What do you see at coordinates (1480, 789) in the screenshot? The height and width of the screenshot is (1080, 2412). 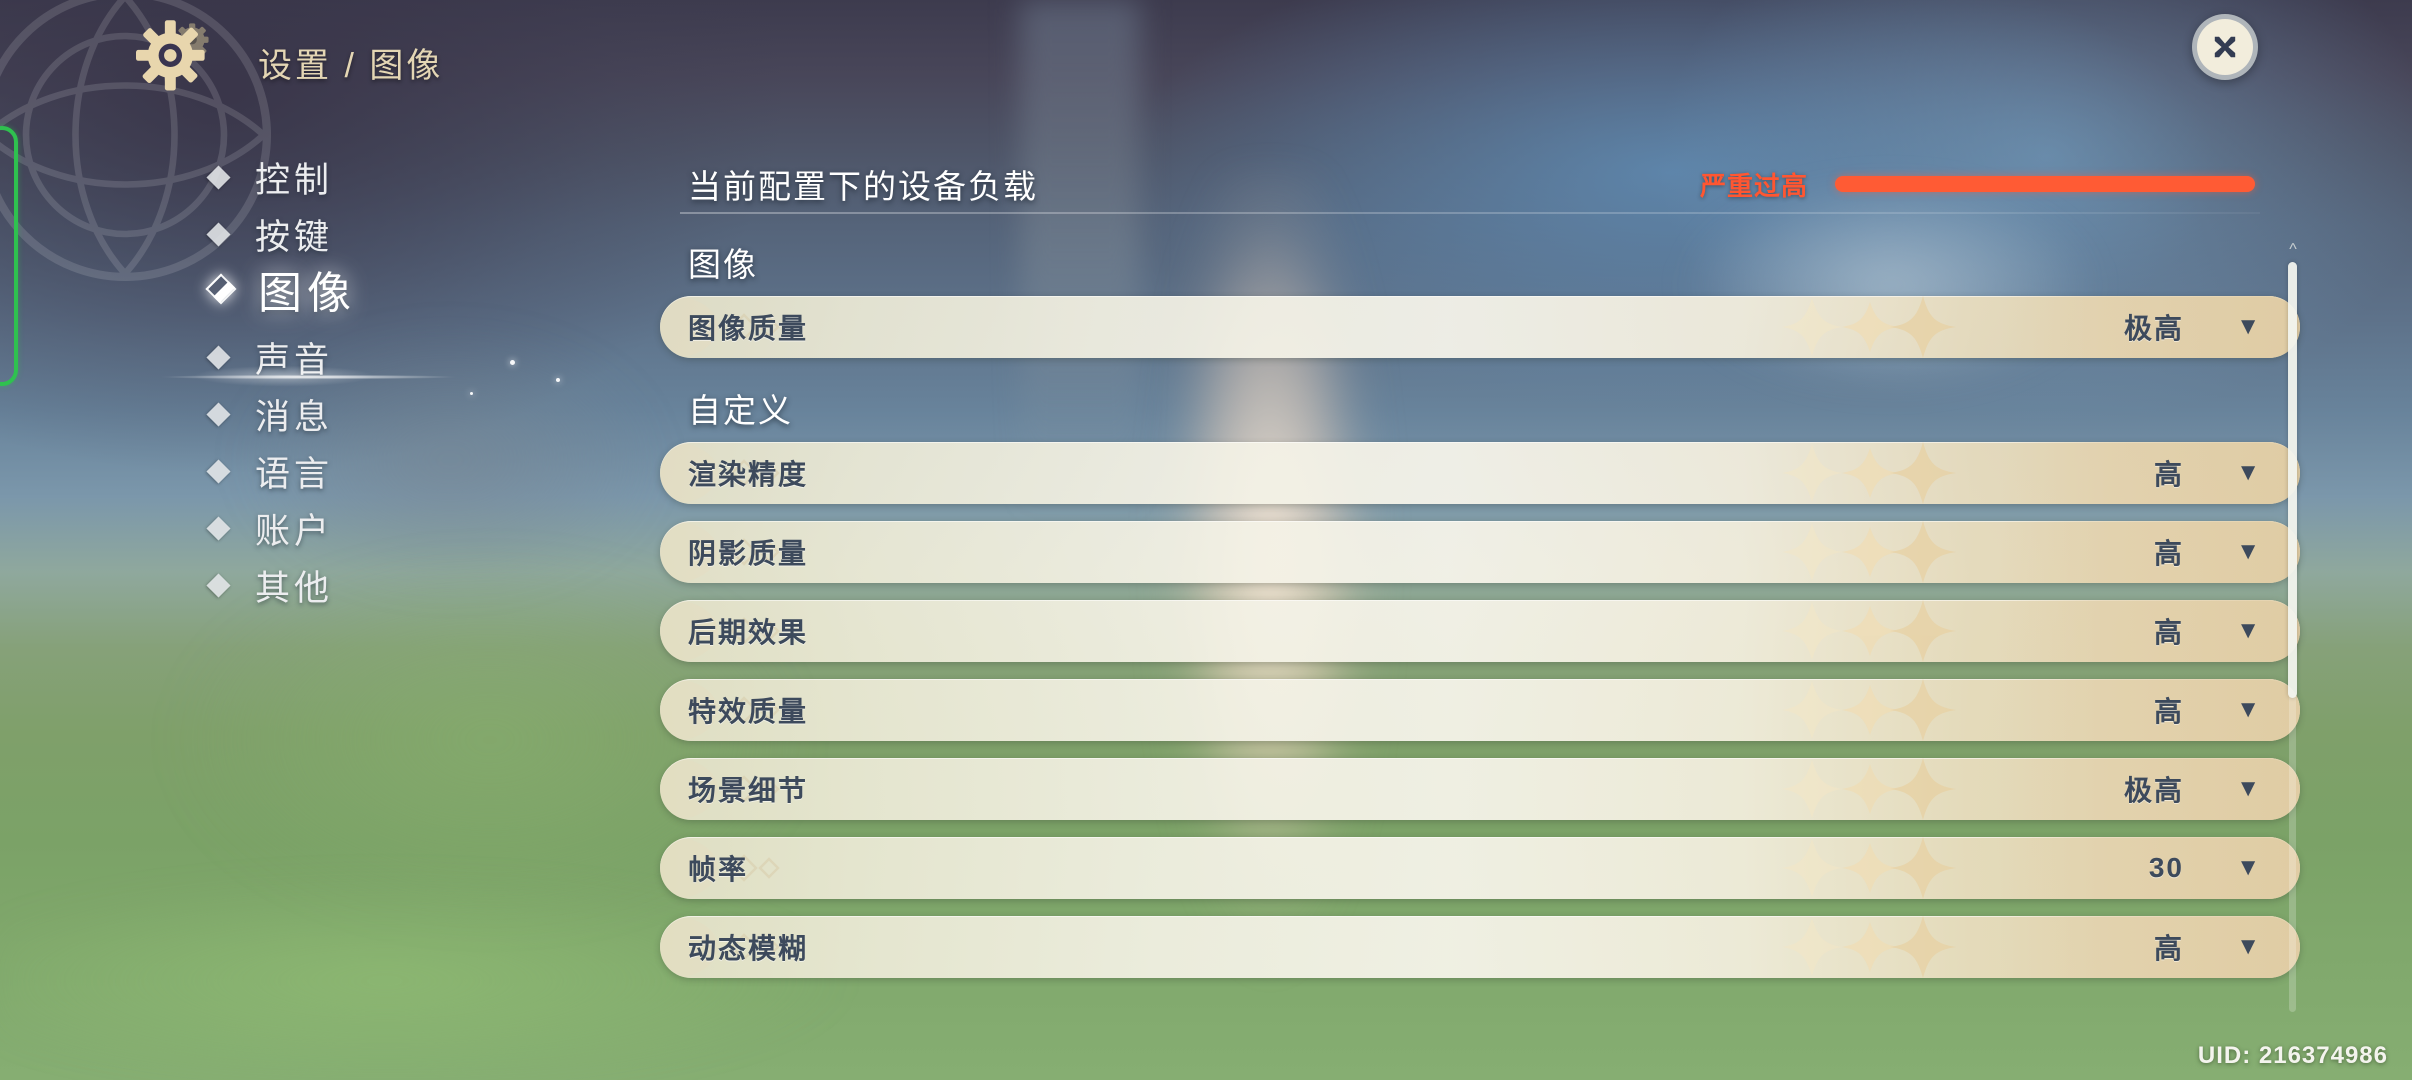 I see `setting-row-environment-detail: 场景细节 极高 ▼` at bounding box center [1480, 789].